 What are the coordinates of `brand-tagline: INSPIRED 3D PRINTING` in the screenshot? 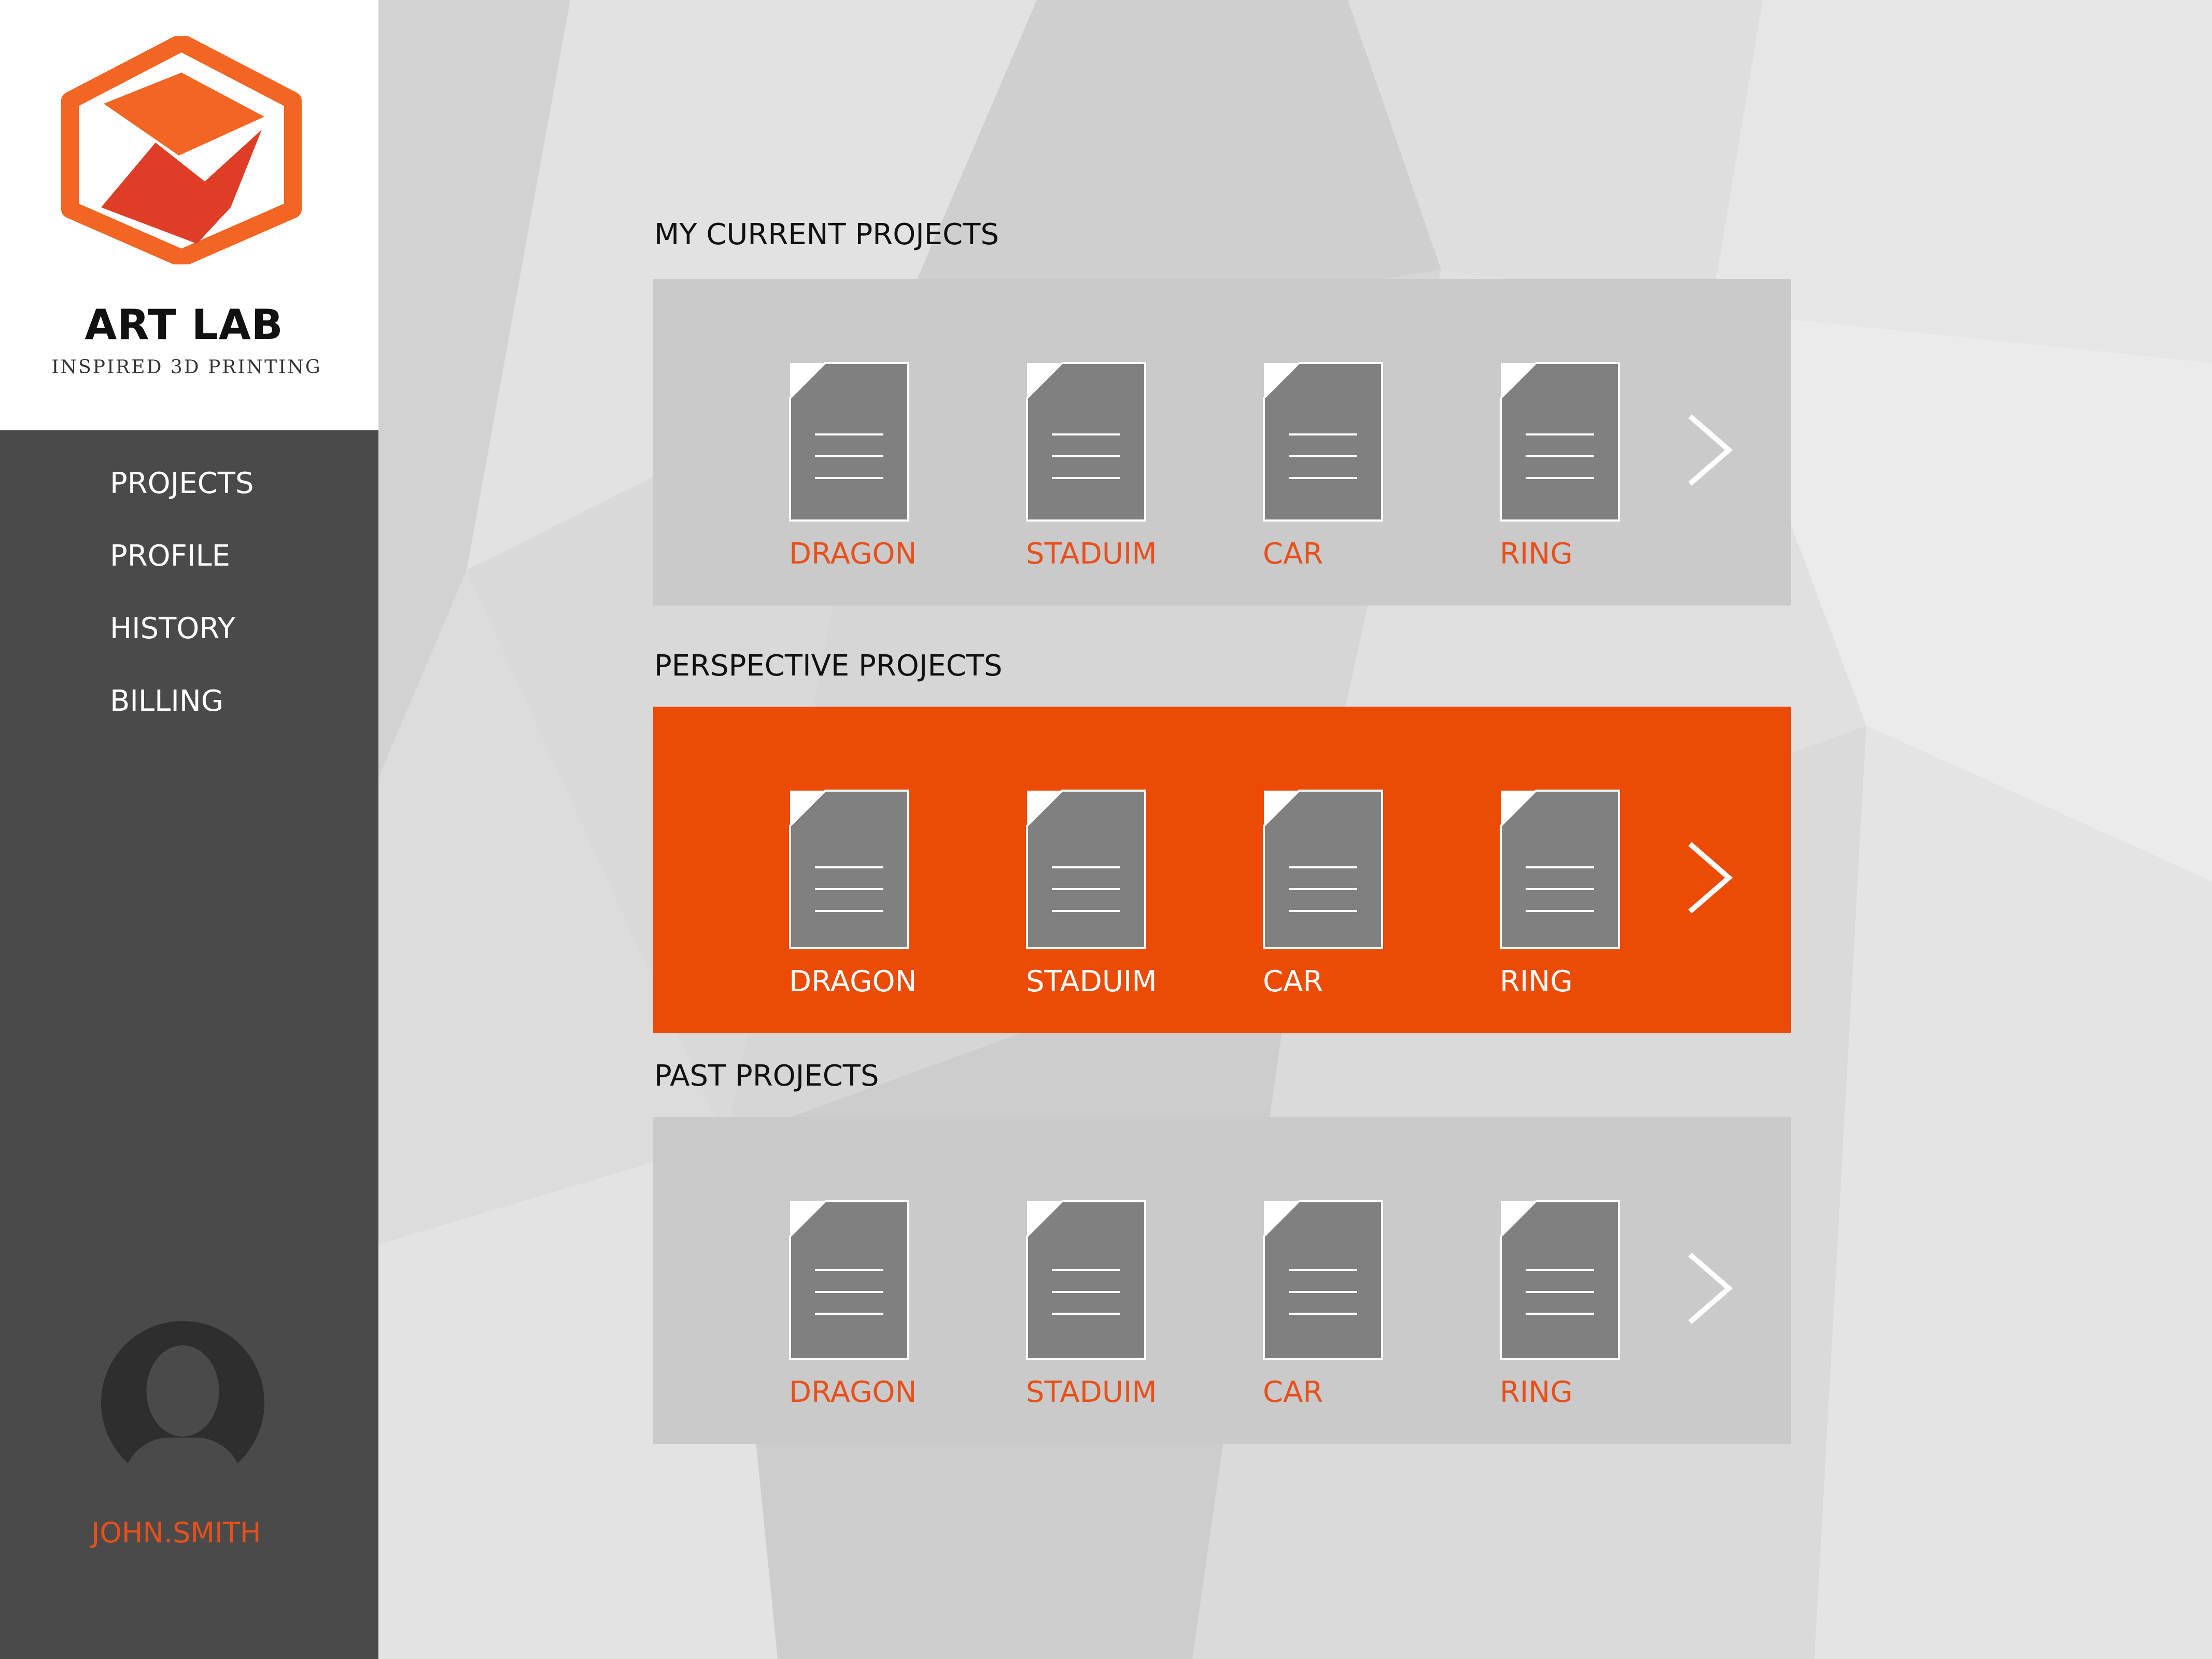 It's located at (186, 367).